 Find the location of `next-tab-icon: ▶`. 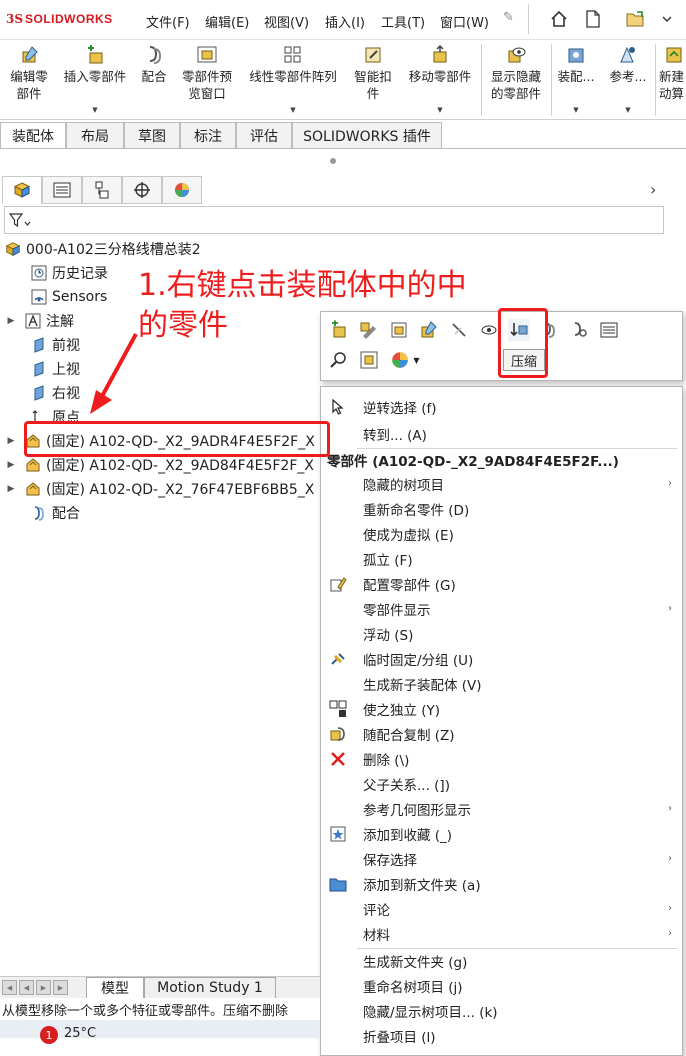

next-tab-icon: ▶ is located at coordinates (43, 987).